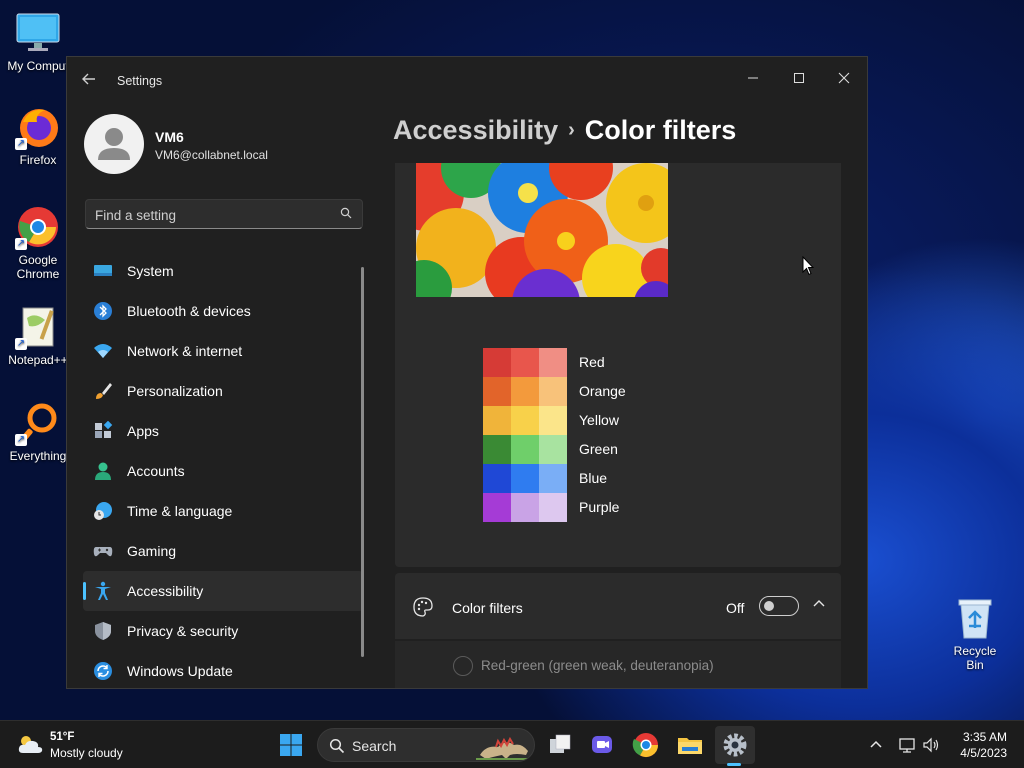 This screenshot has height=768, width=1024. What do you see at coordinates (223, 591) in the screenshot?
I see `sidebar-item-accessibility: Accessibility` at bounding box center [223, 591].